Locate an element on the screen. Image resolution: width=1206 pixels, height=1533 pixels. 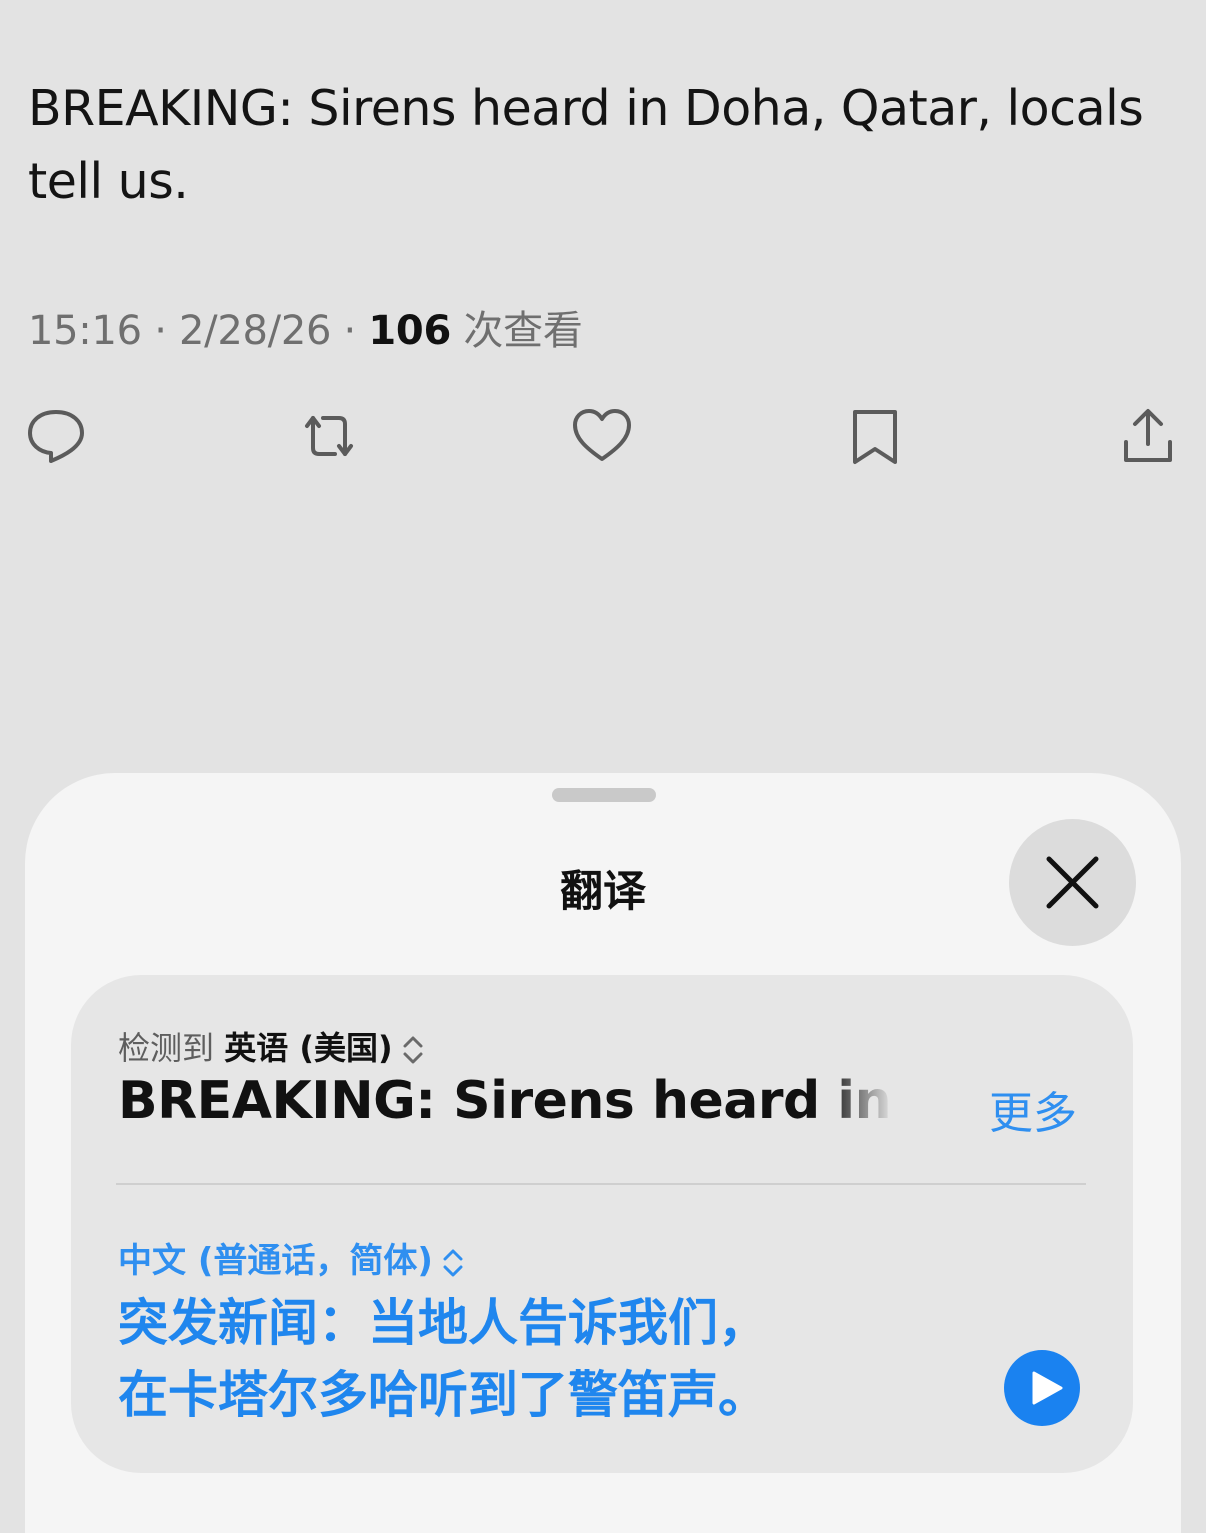
target-language-selector: 中文 (普通话，简体) is located at coordinates (291, 1257).